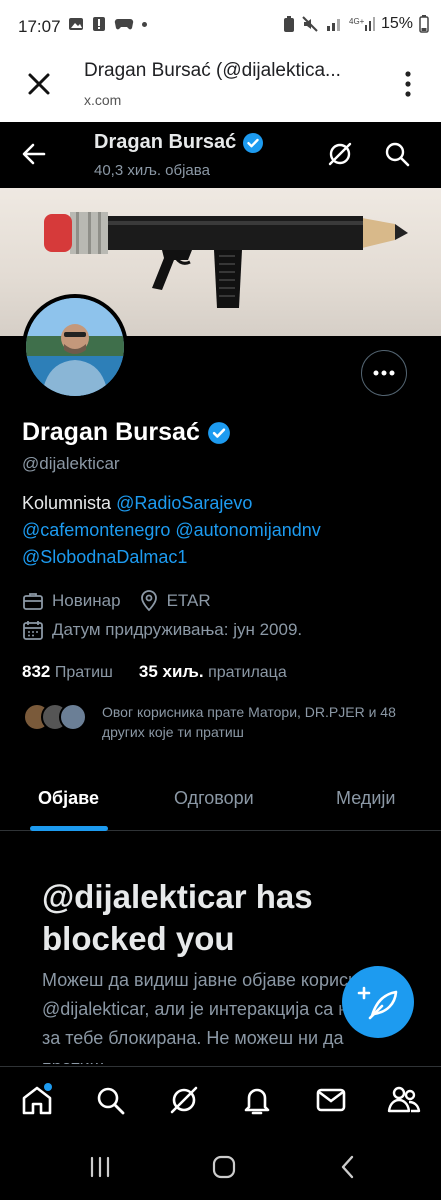  What do you see at coordinates (310, 24) in the screenshot?
I see `mute-icon` at bounding box center [310, 24].